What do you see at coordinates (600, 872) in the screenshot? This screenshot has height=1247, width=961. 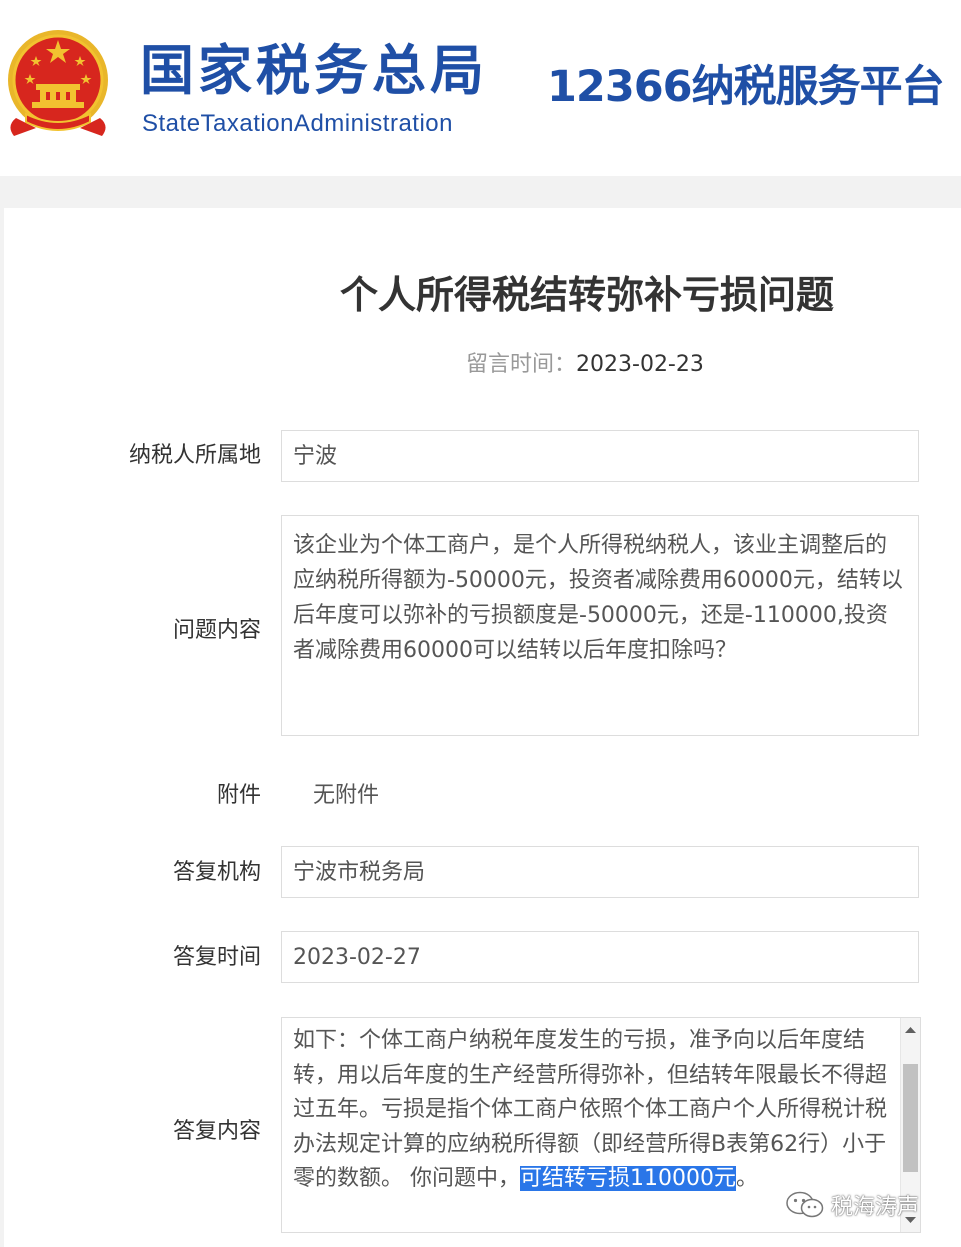 I see `agency-field: 宁波市税务局` at bounding box center [600, 872].